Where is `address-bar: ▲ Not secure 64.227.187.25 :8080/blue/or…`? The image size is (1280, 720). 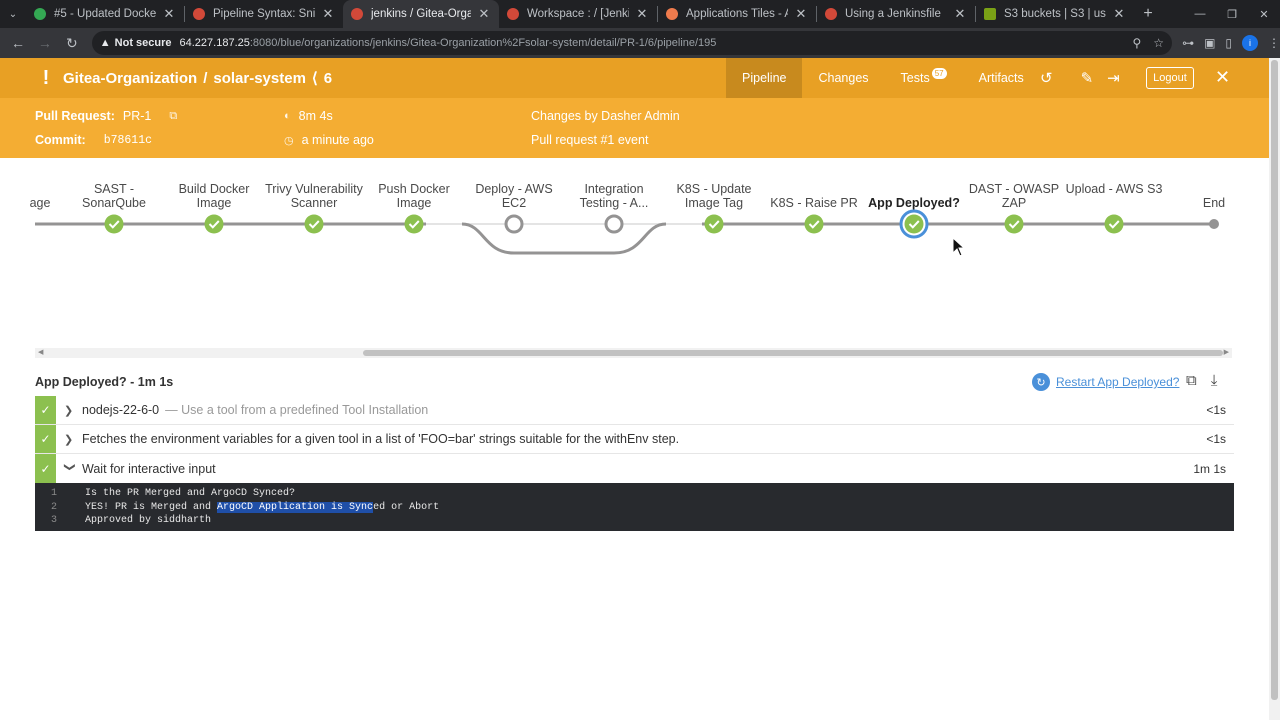
address-bar: ▲ Not secure 64.227.187.25 :8080/blue/or… is located at coordinates (632, 43).